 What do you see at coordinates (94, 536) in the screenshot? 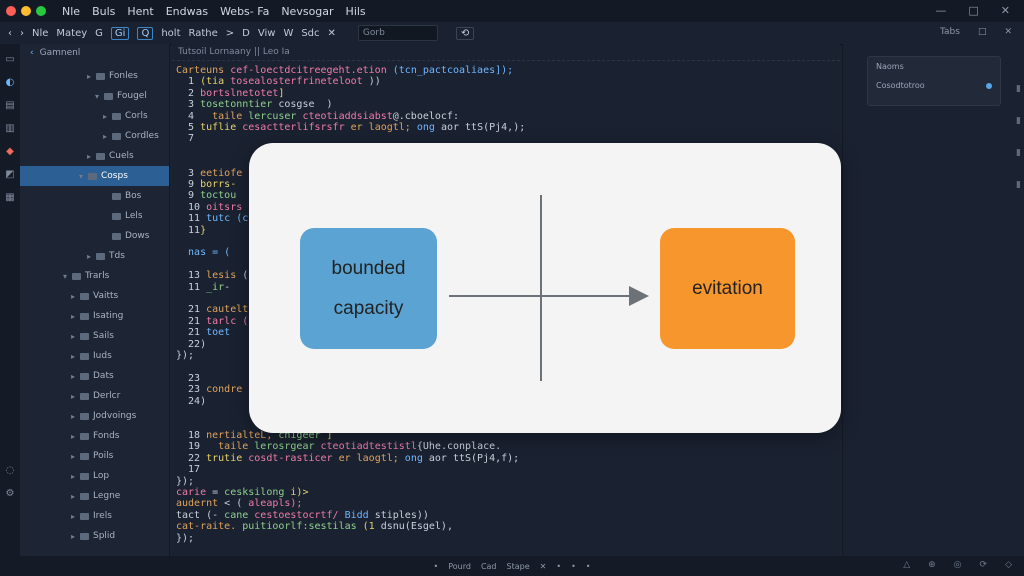
I see `tree-item: ▸ Splid` at bounding box center [94, 536].